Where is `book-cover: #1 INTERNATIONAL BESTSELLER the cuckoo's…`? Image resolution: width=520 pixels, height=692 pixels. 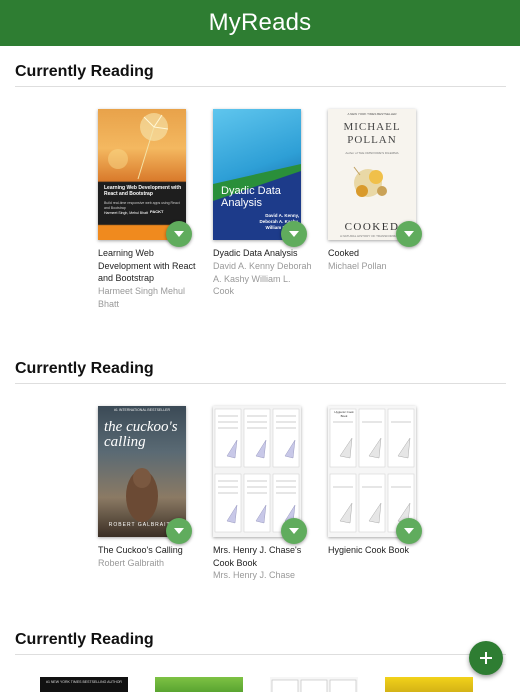 book-cover: #1 INTERNATIONAL BESTSELLER the cuckoo's… is located at coordinates (142, 471).